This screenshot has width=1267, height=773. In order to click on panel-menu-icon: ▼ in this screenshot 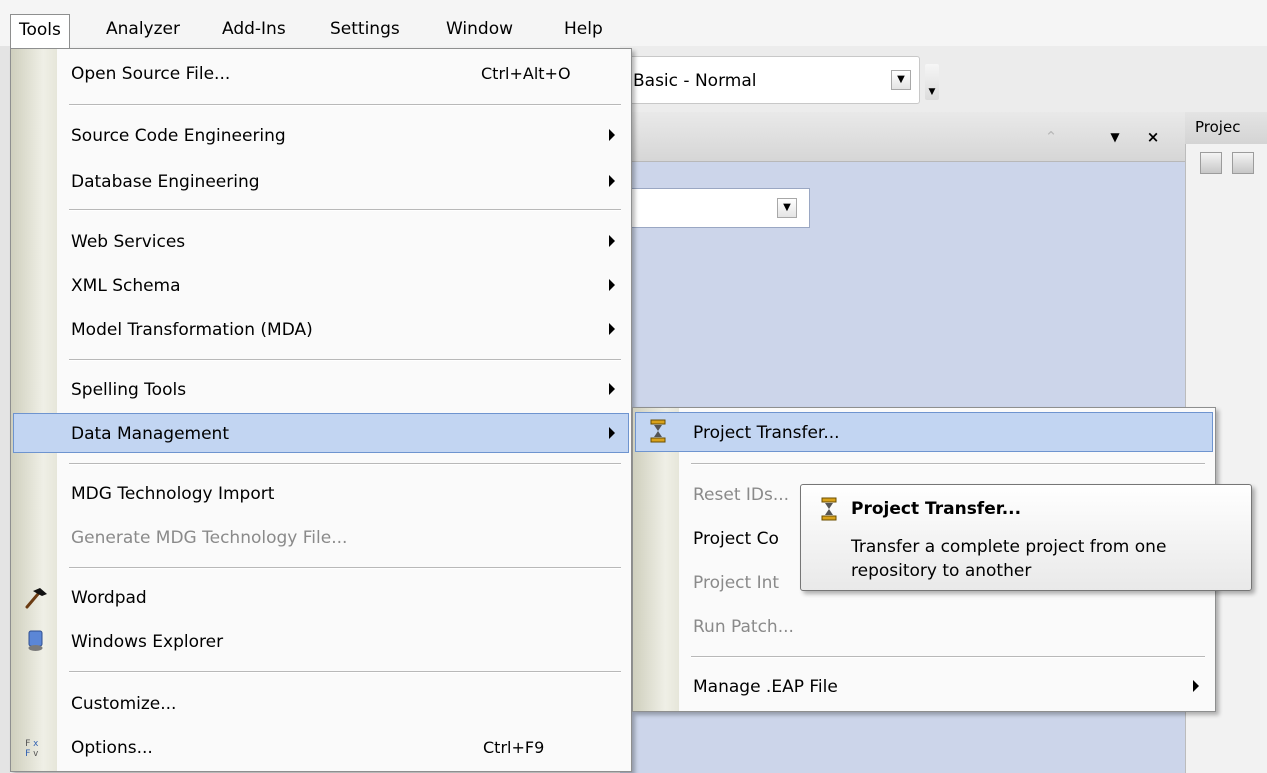, I will do `click(1115, 137)`.